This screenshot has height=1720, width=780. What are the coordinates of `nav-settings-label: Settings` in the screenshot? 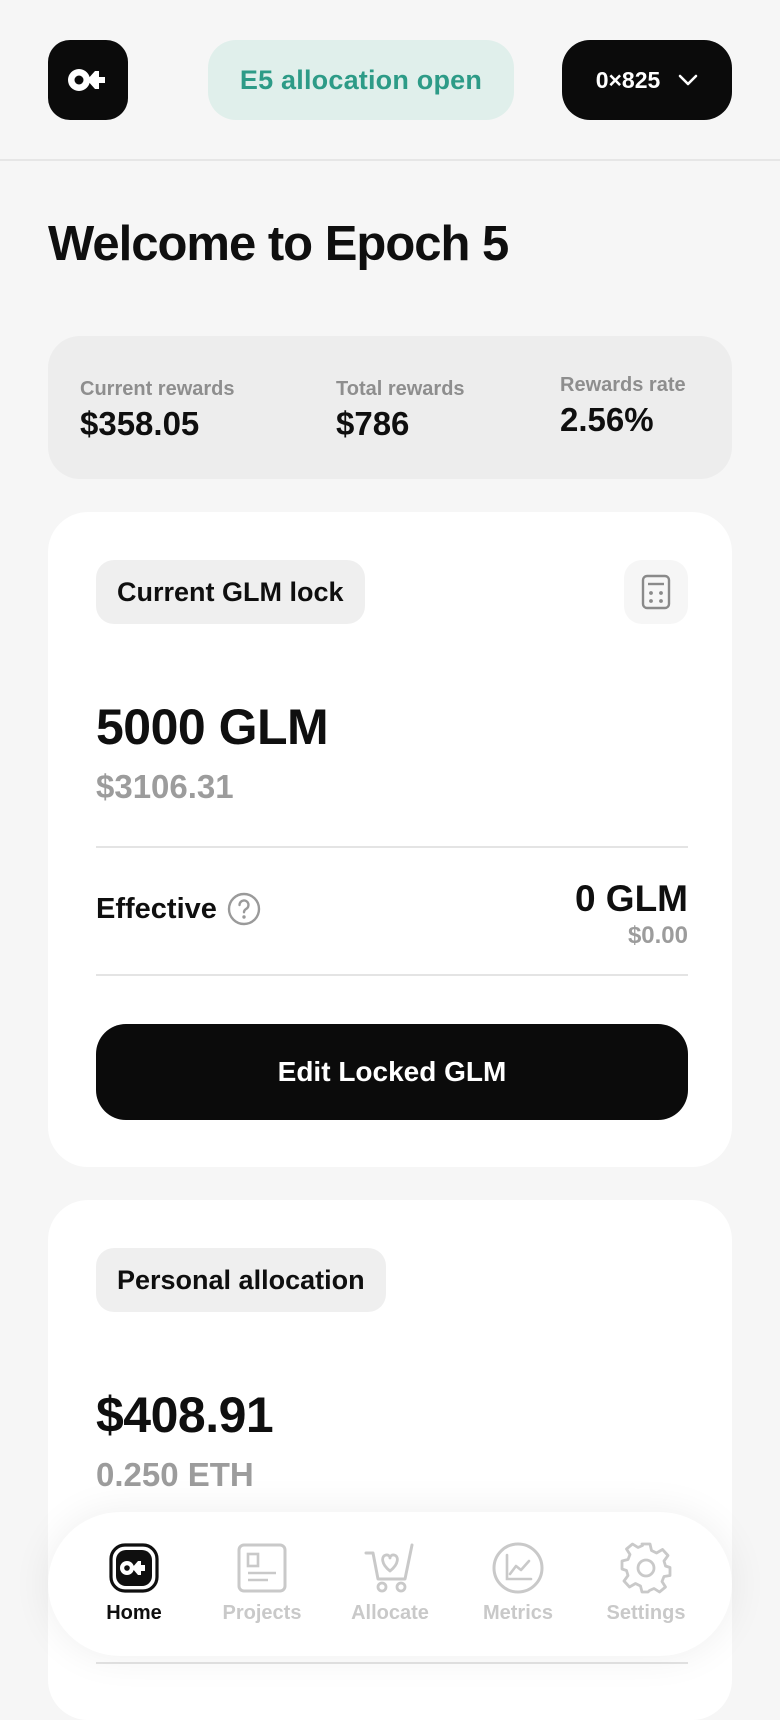 It's located at (646, 1613).